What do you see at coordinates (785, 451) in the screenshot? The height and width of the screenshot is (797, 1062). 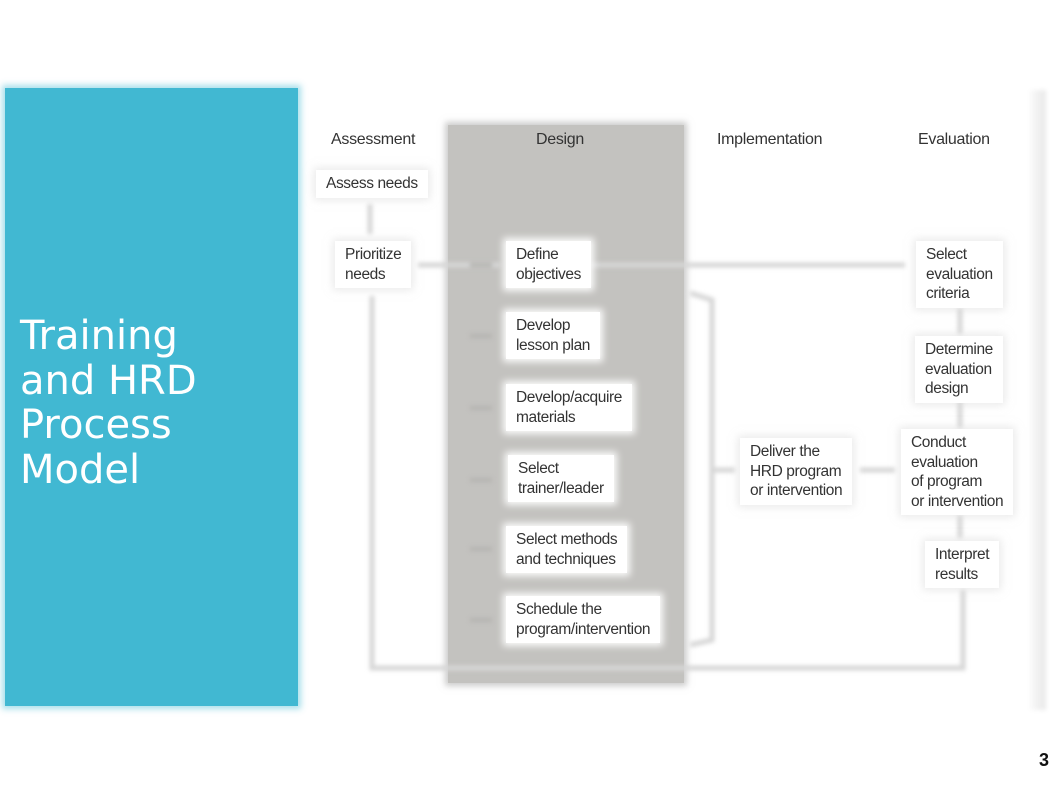 I see `step-line: Deliver the` at bounding box center [785, 451].